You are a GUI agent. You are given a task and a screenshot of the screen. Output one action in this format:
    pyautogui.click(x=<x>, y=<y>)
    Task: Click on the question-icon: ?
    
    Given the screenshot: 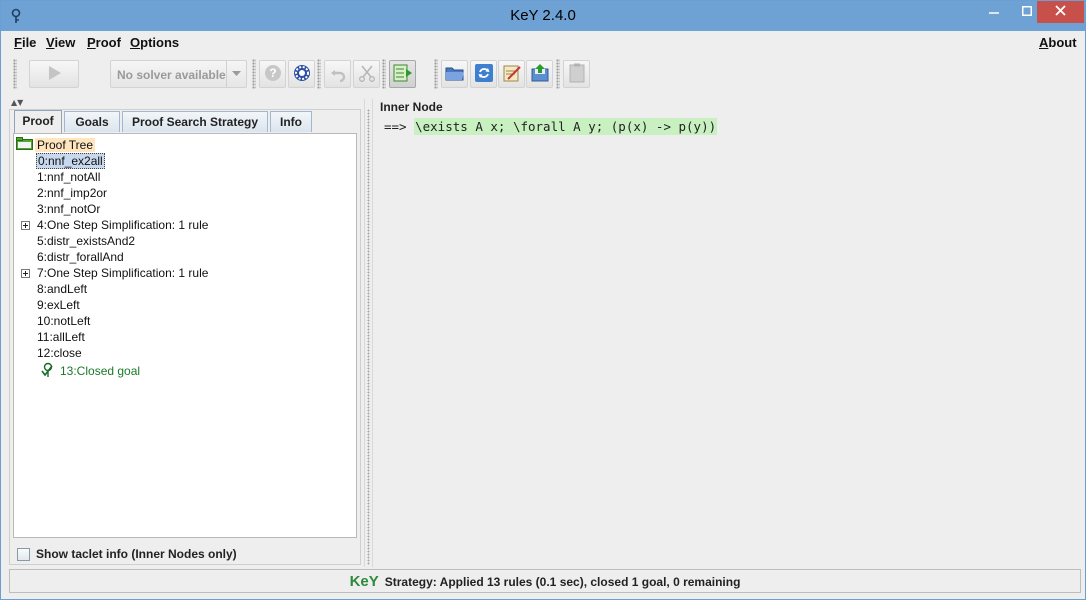 What is the action you would take?
    pyautogui.click(x=273, y=74)
    